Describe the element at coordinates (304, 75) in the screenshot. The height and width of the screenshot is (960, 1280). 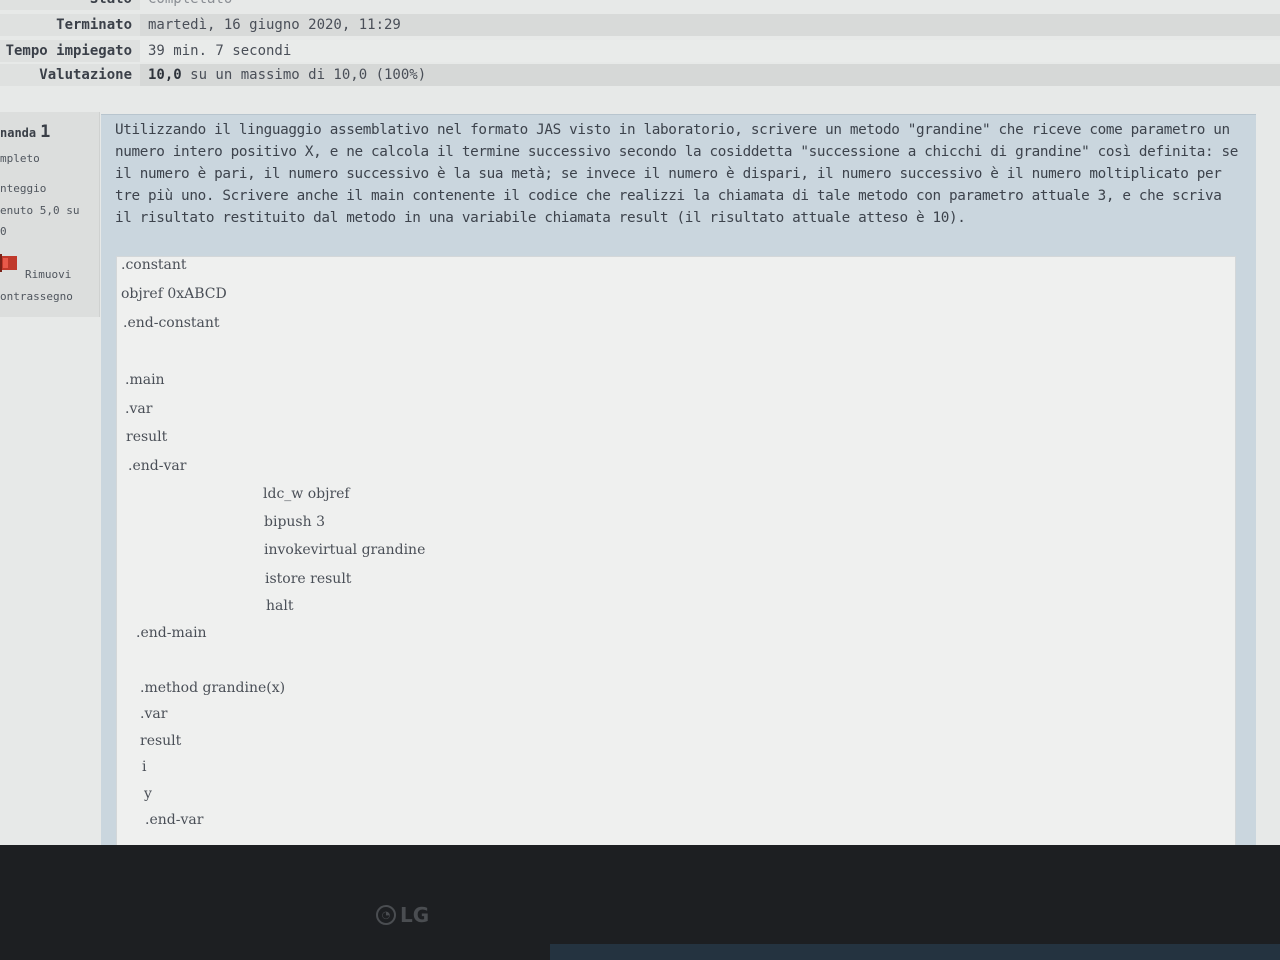
I see `grade-rest: su un massimo di 10,0 (100%)` at that location.